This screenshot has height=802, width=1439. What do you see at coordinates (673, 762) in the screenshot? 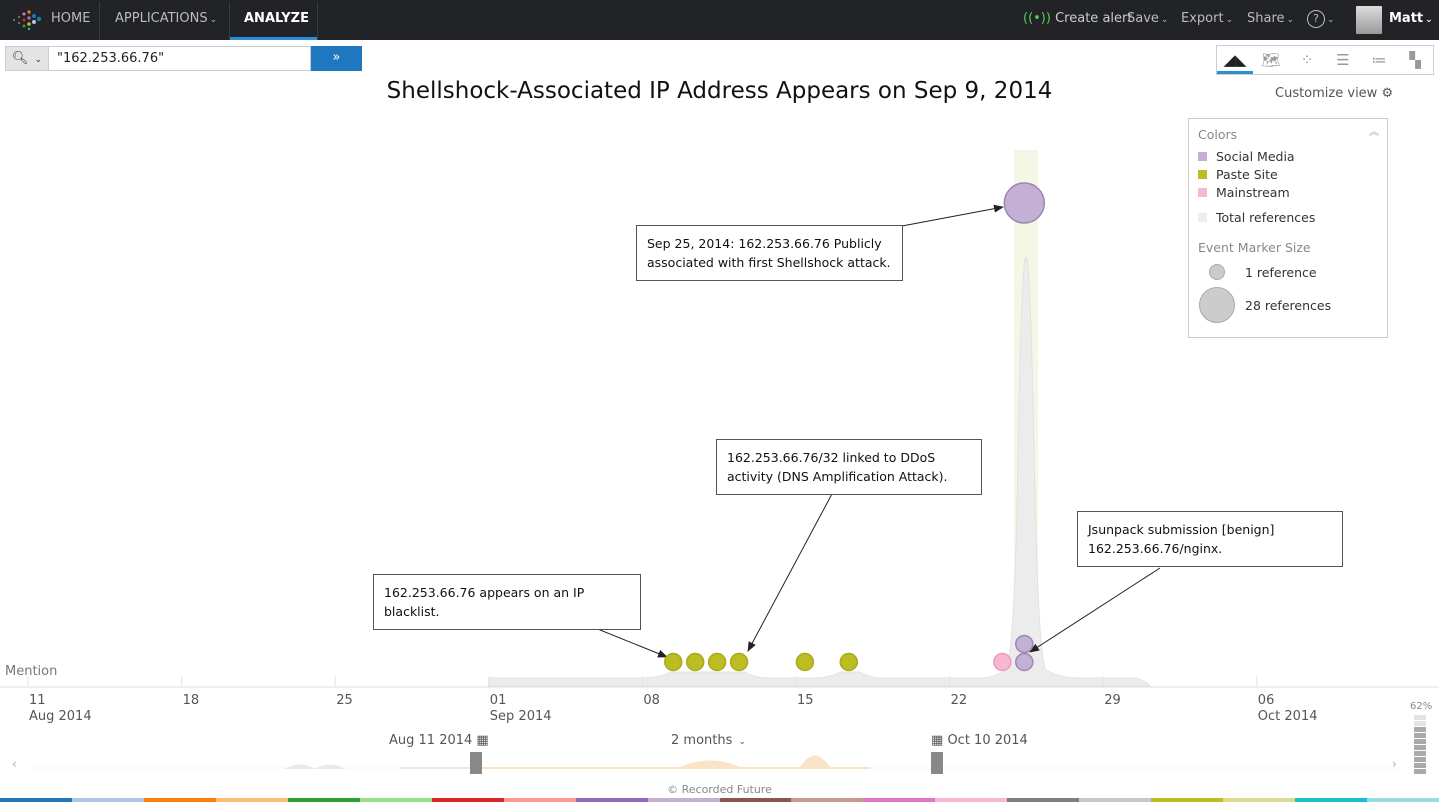
I see `overview-area-orange` at bounding box center [673, 762].